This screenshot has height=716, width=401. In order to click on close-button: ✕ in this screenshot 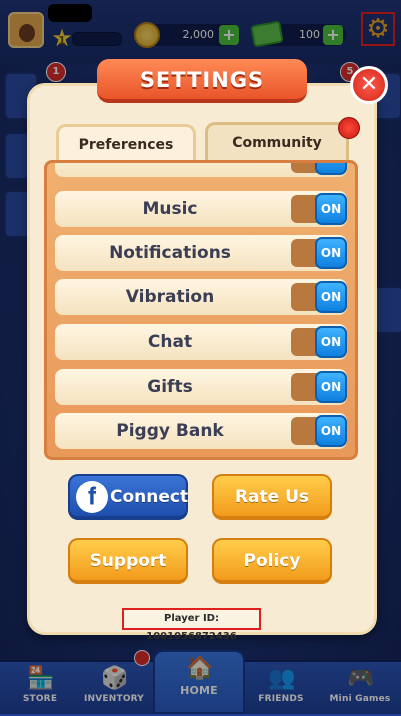, I will do `click(369, 85)`.